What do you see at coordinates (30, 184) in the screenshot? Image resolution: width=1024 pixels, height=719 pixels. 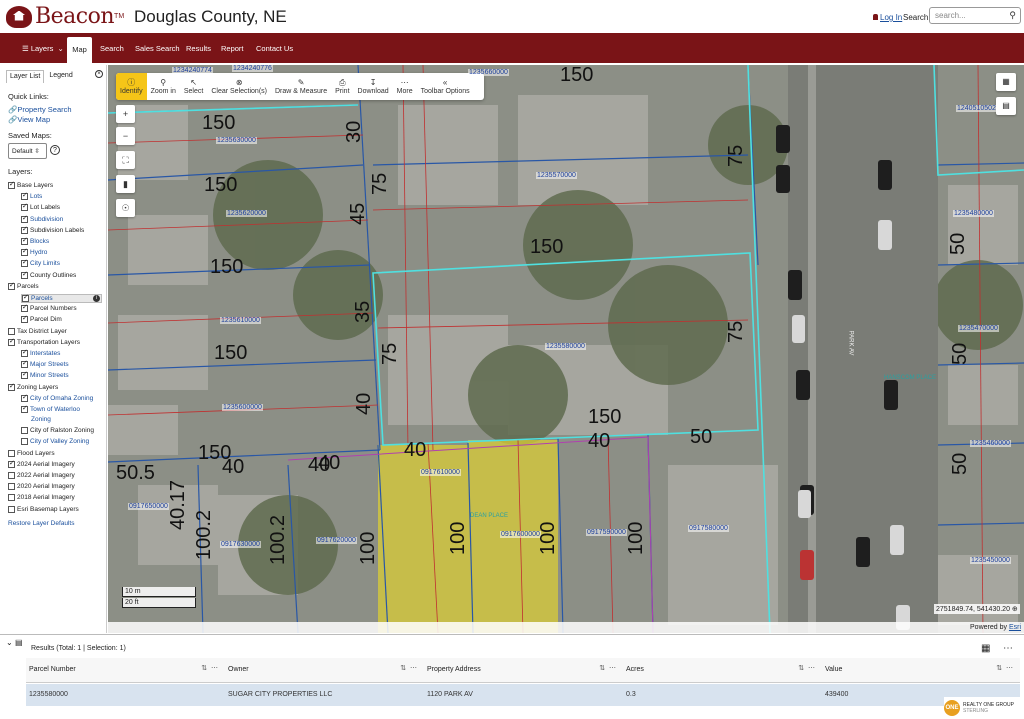 I see `layer-item: Base Layers` at bounding box center [30, 184].